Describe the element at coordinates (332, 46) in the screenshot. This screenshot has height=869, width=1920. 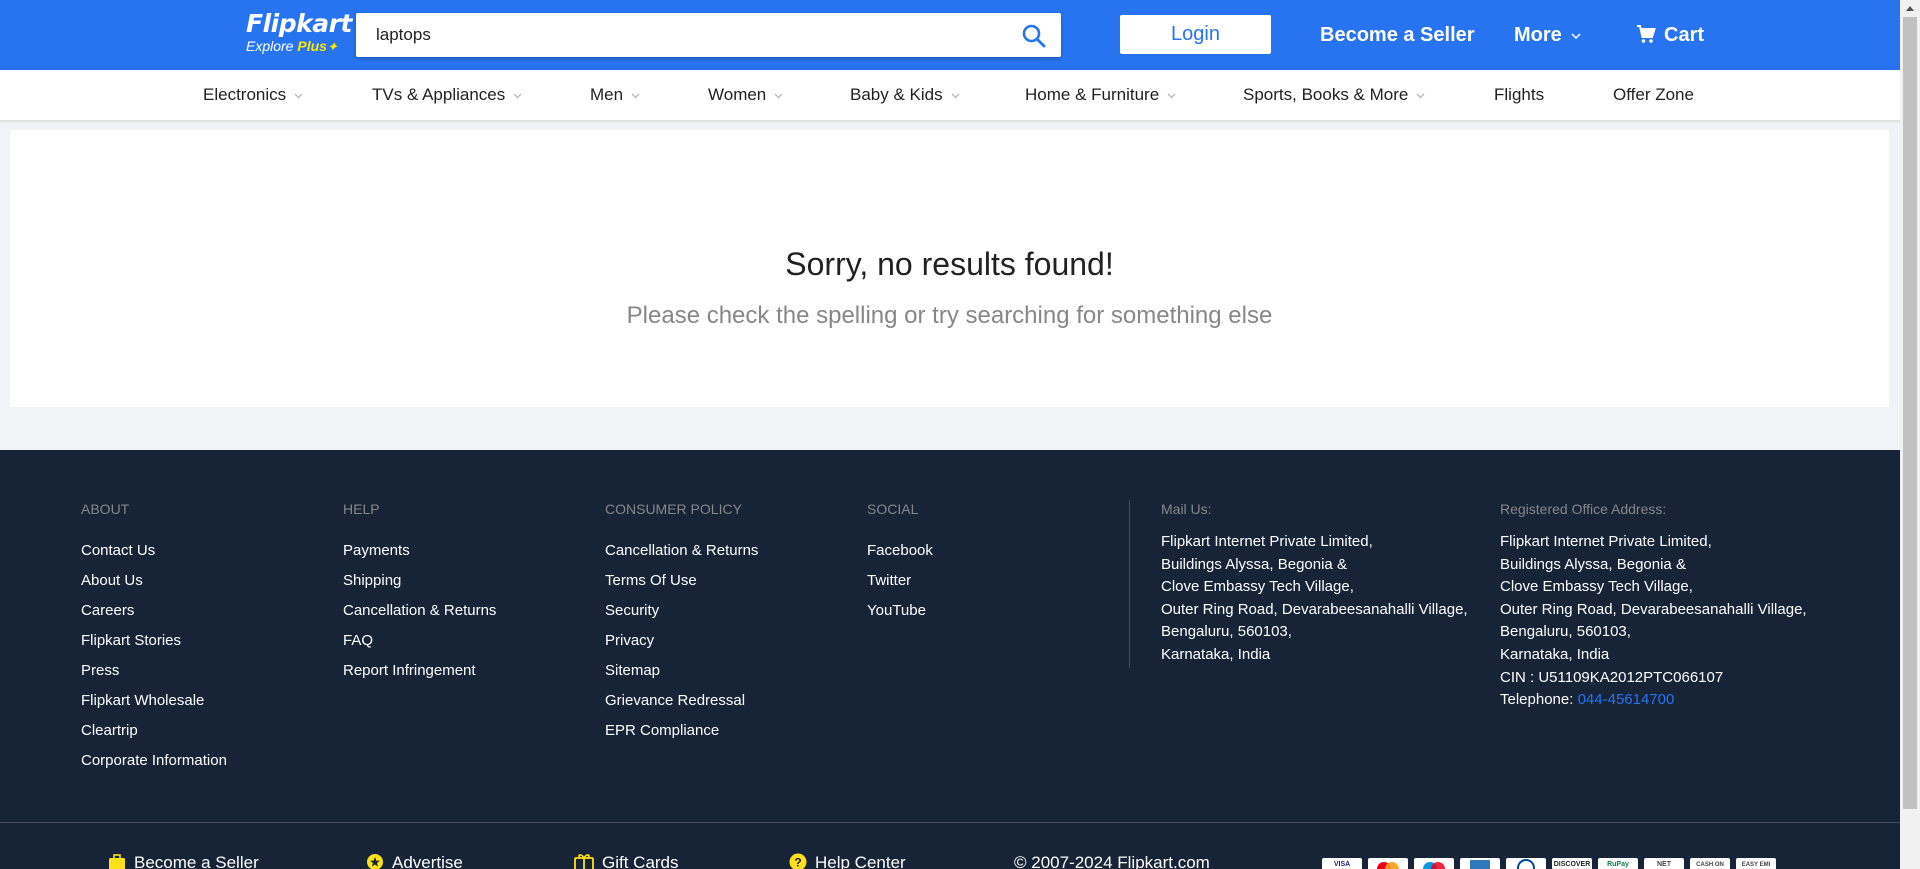
I see `plus-star-icon: ✦` at that location.